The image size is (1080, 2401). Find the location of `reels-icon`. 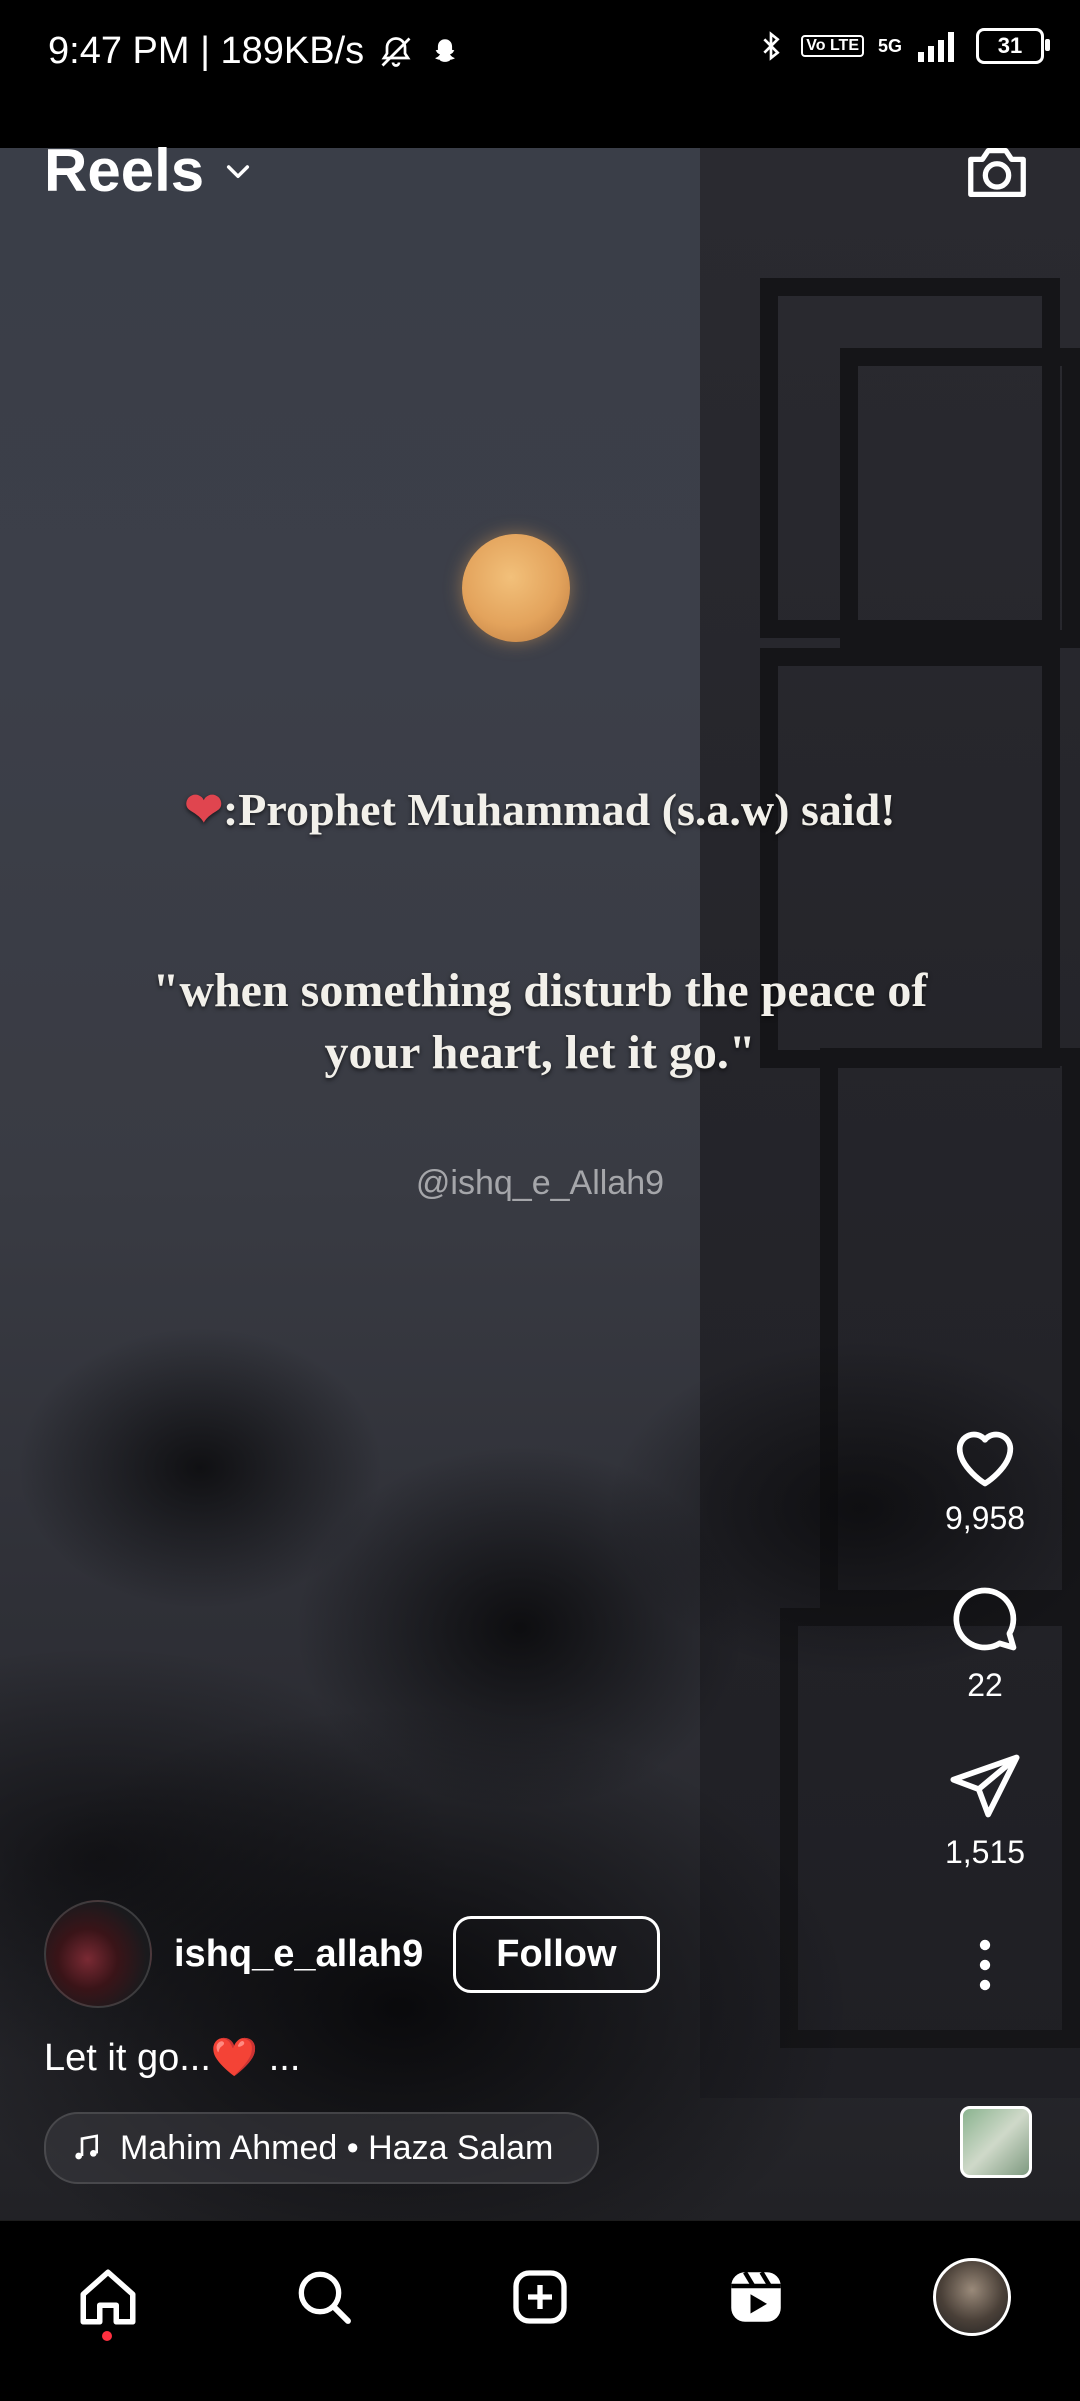

reels-icon is located at coordinates (756, 2297).